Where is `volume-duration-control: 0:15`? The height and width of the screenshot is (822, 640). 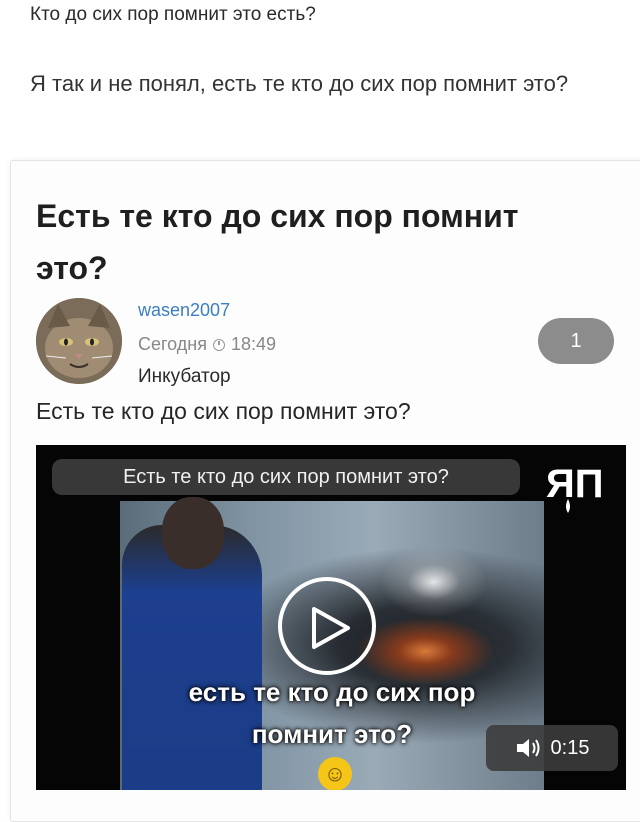
volume-duration-control: 0:15 is located at coordinates (552, 748).